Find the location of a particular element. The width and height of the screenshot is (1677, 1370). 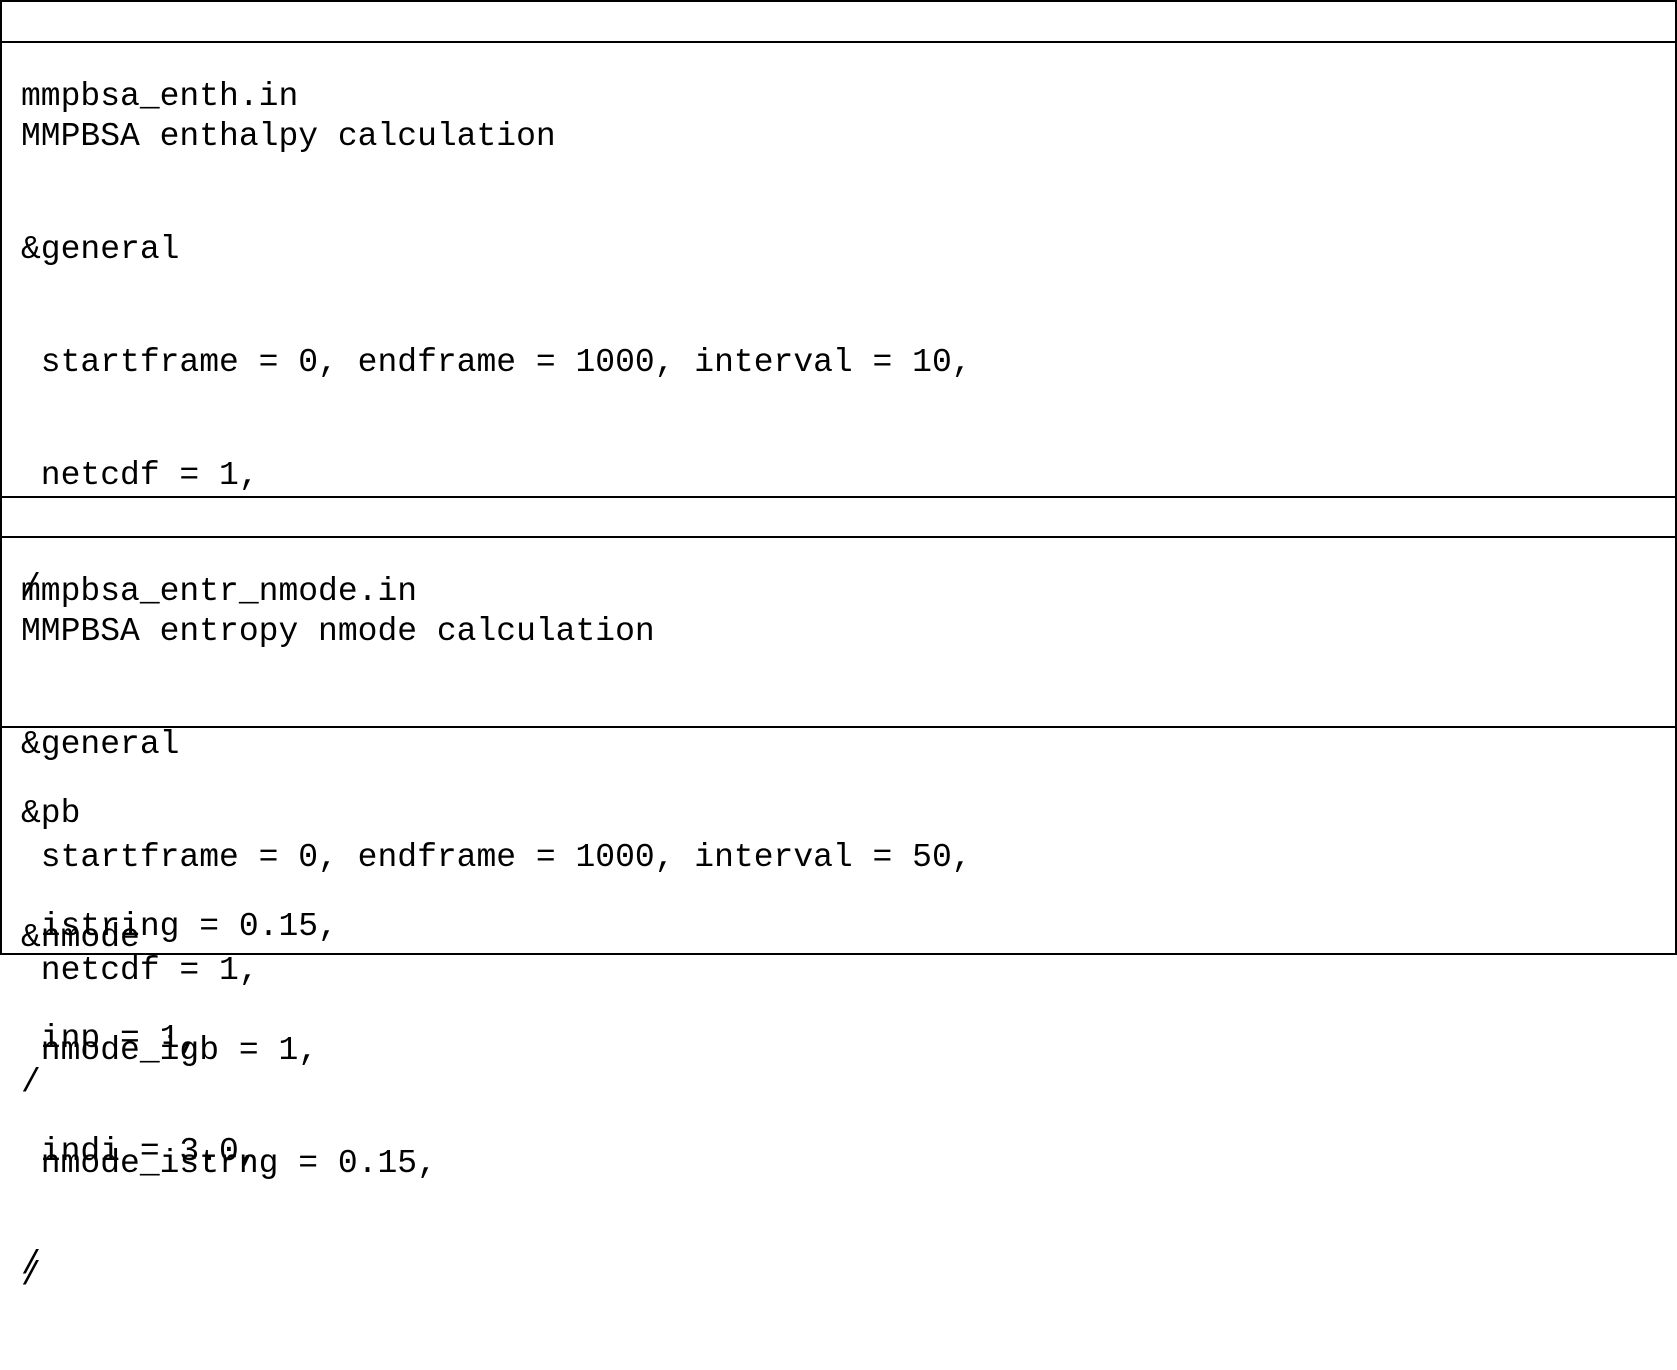

content-line: MMPBSA enthalpy calculation is located at coordinates (288, 137).